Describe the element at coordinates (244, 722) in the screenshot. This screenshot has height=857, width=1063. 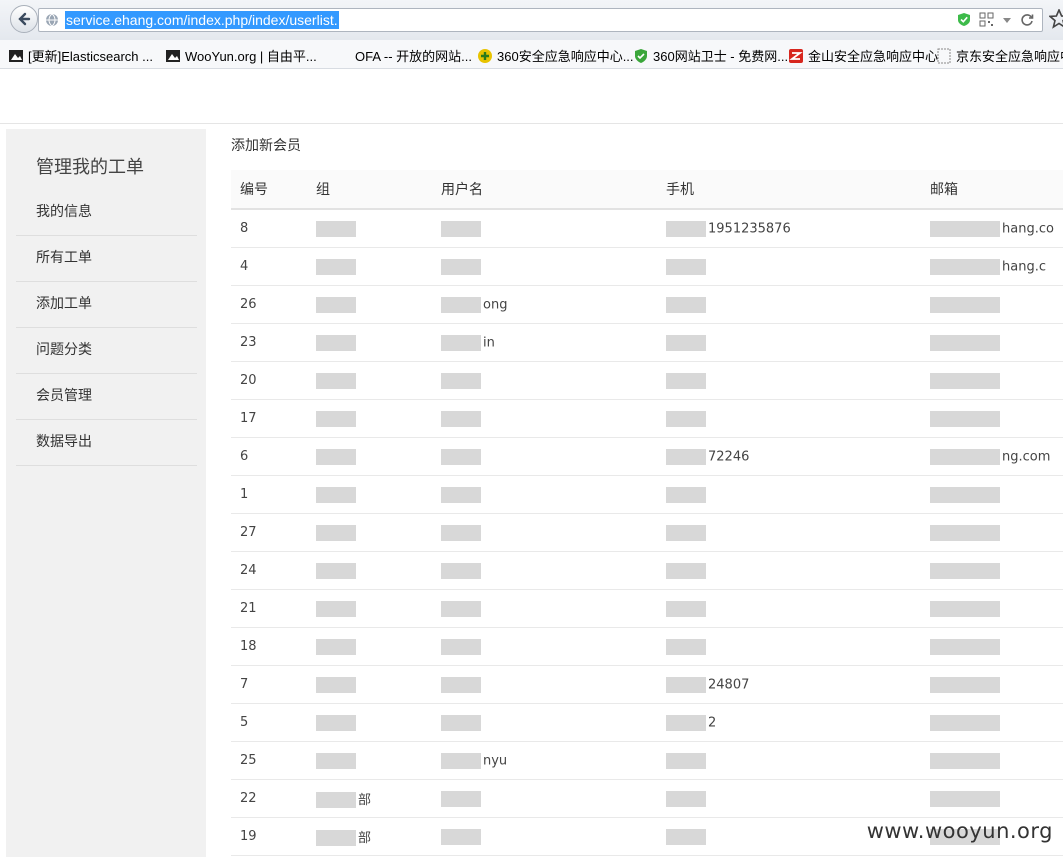
I see `member-id-text: 5` at that location.